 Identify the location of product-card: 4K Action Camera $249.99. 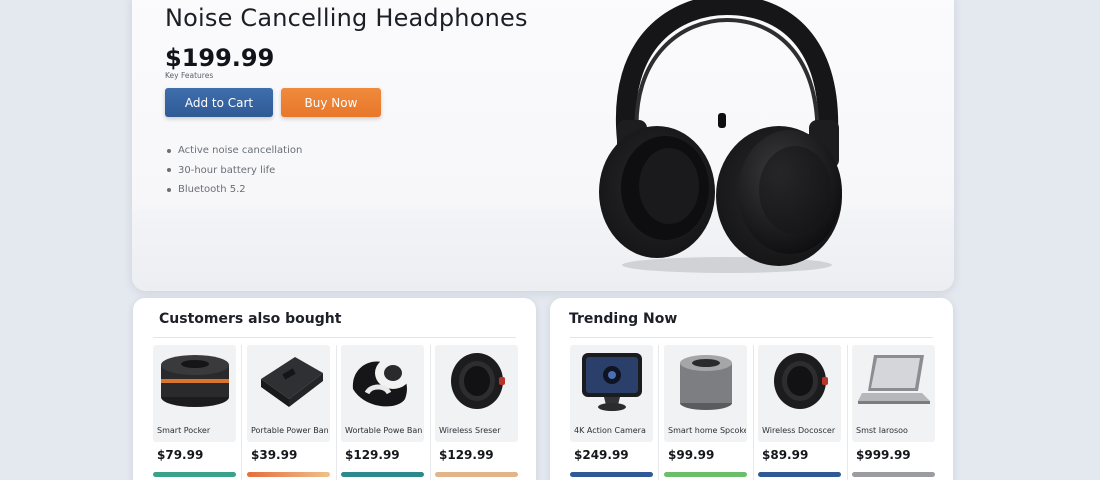
(611, 411).